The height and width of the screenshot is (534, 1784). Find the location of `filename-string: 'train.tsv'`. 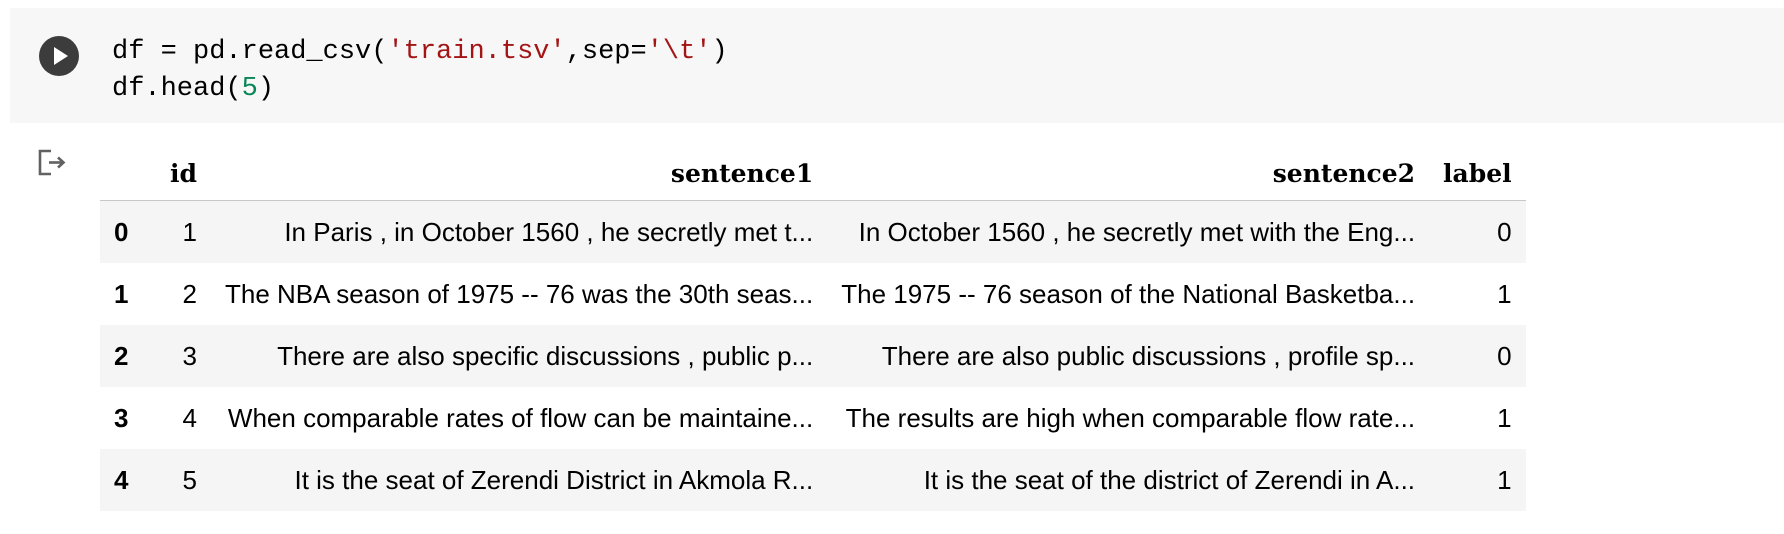

filename-string: 'train.tsv' is located at coordinates (476, 52).